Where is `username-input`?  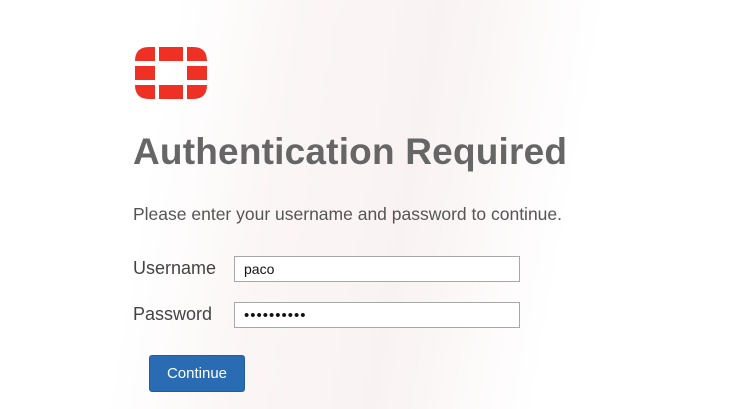
username-input is located at coordinates (377, 269).